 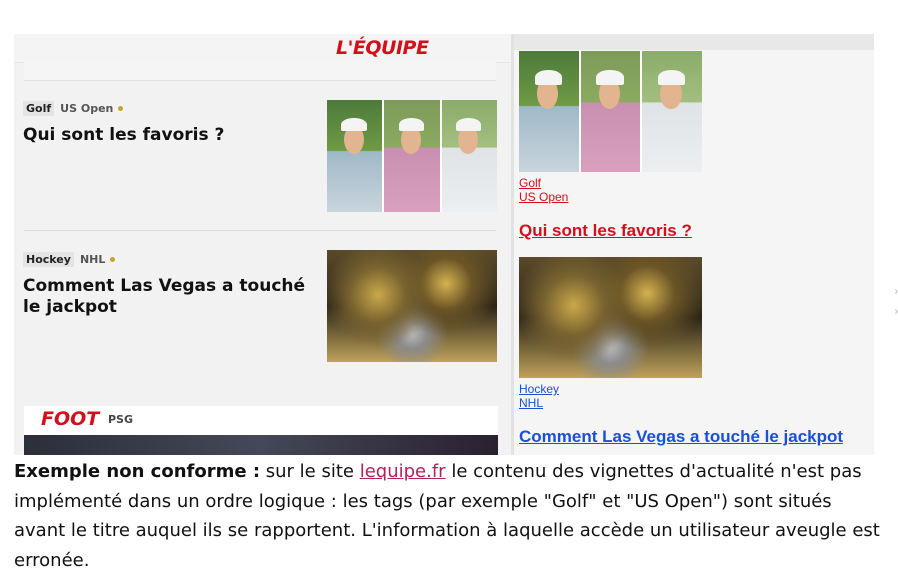 I want to click on section-subtag: PSG, so click(x=120, y=419).